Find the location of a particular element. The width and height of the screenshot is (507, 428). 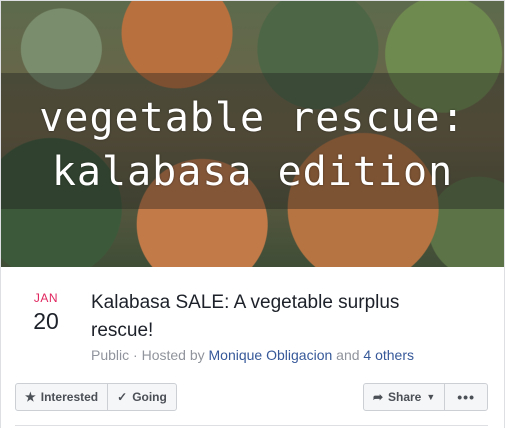

share-button: ➦ Share ▼ is located at coordinates (404, 397).